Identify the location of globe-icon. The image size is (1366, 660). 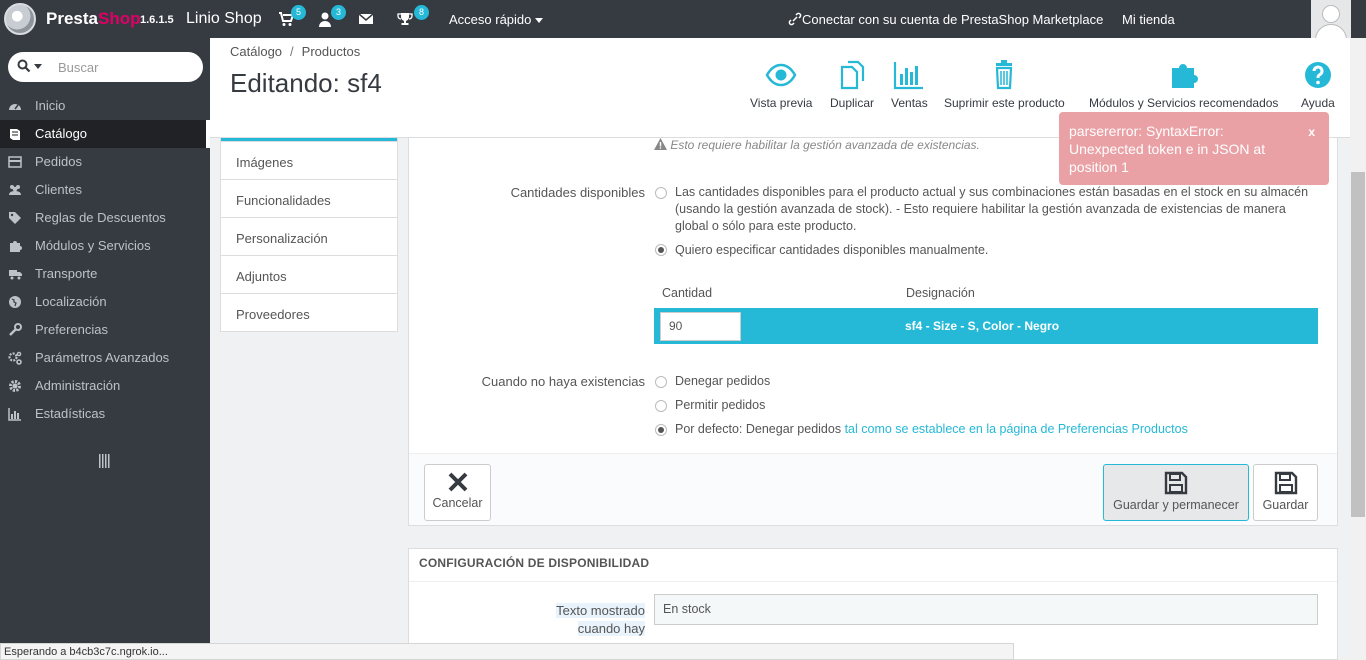
(15, 302).